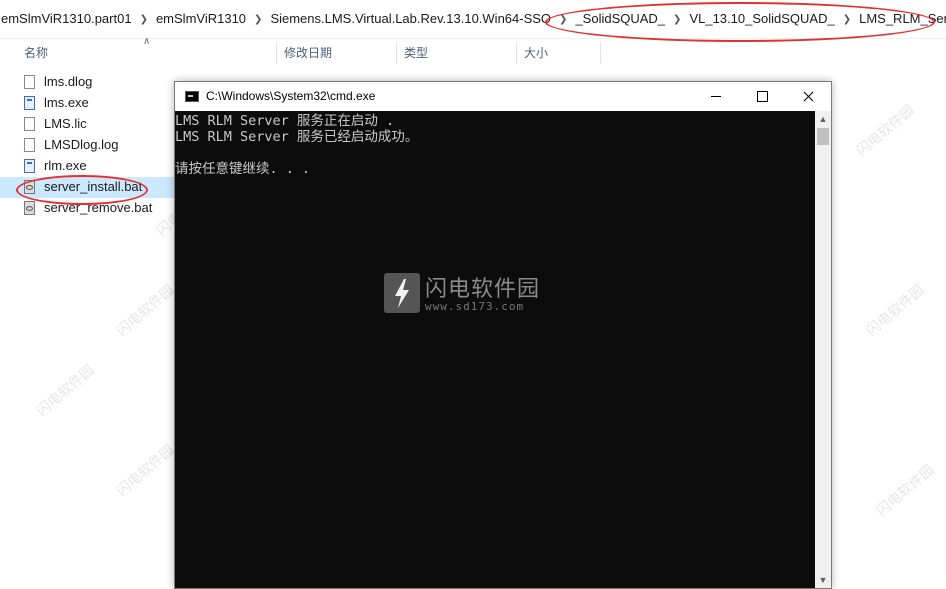  Describe the element at coordinates (93, 186) in the screenshot. I see `file-name: server_install.bat` at that location.